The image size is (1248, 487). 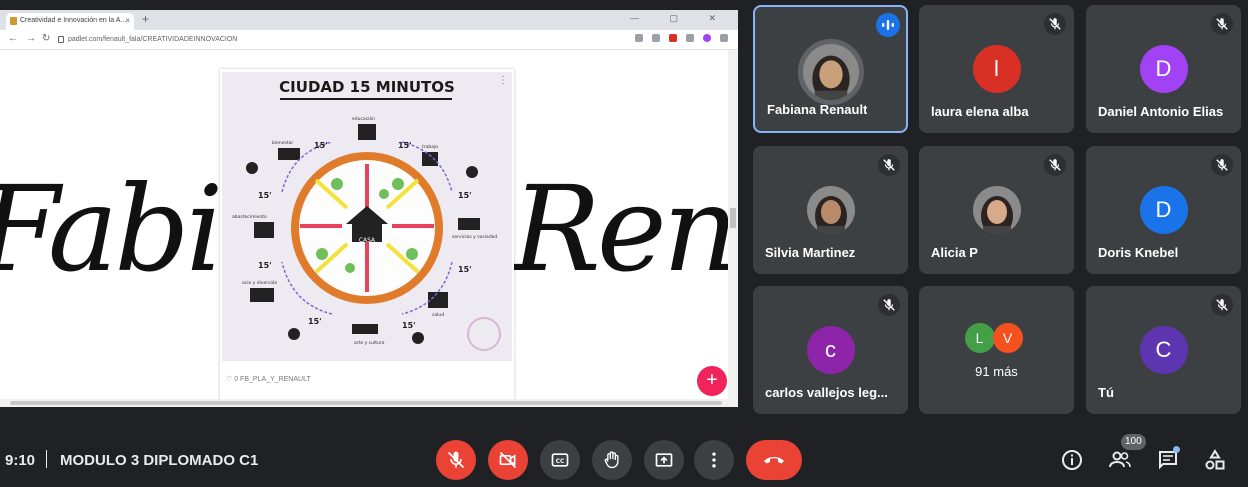 I want to click on participant-name: Doris Knebel, so click(x=1138, y=252).